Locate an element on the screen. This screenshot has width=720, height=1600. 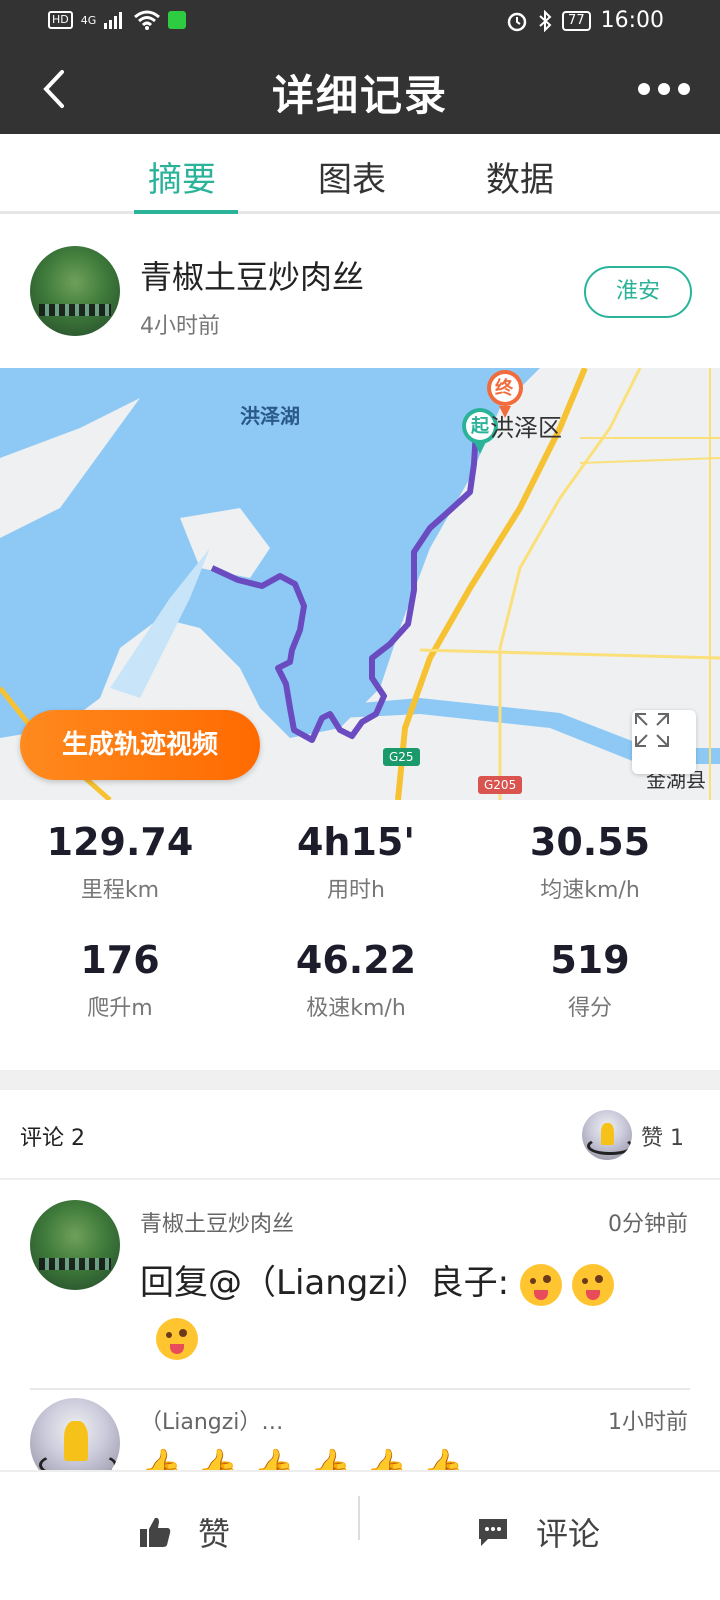
start-marker-label: 起 is located at coordinates (480, 426).